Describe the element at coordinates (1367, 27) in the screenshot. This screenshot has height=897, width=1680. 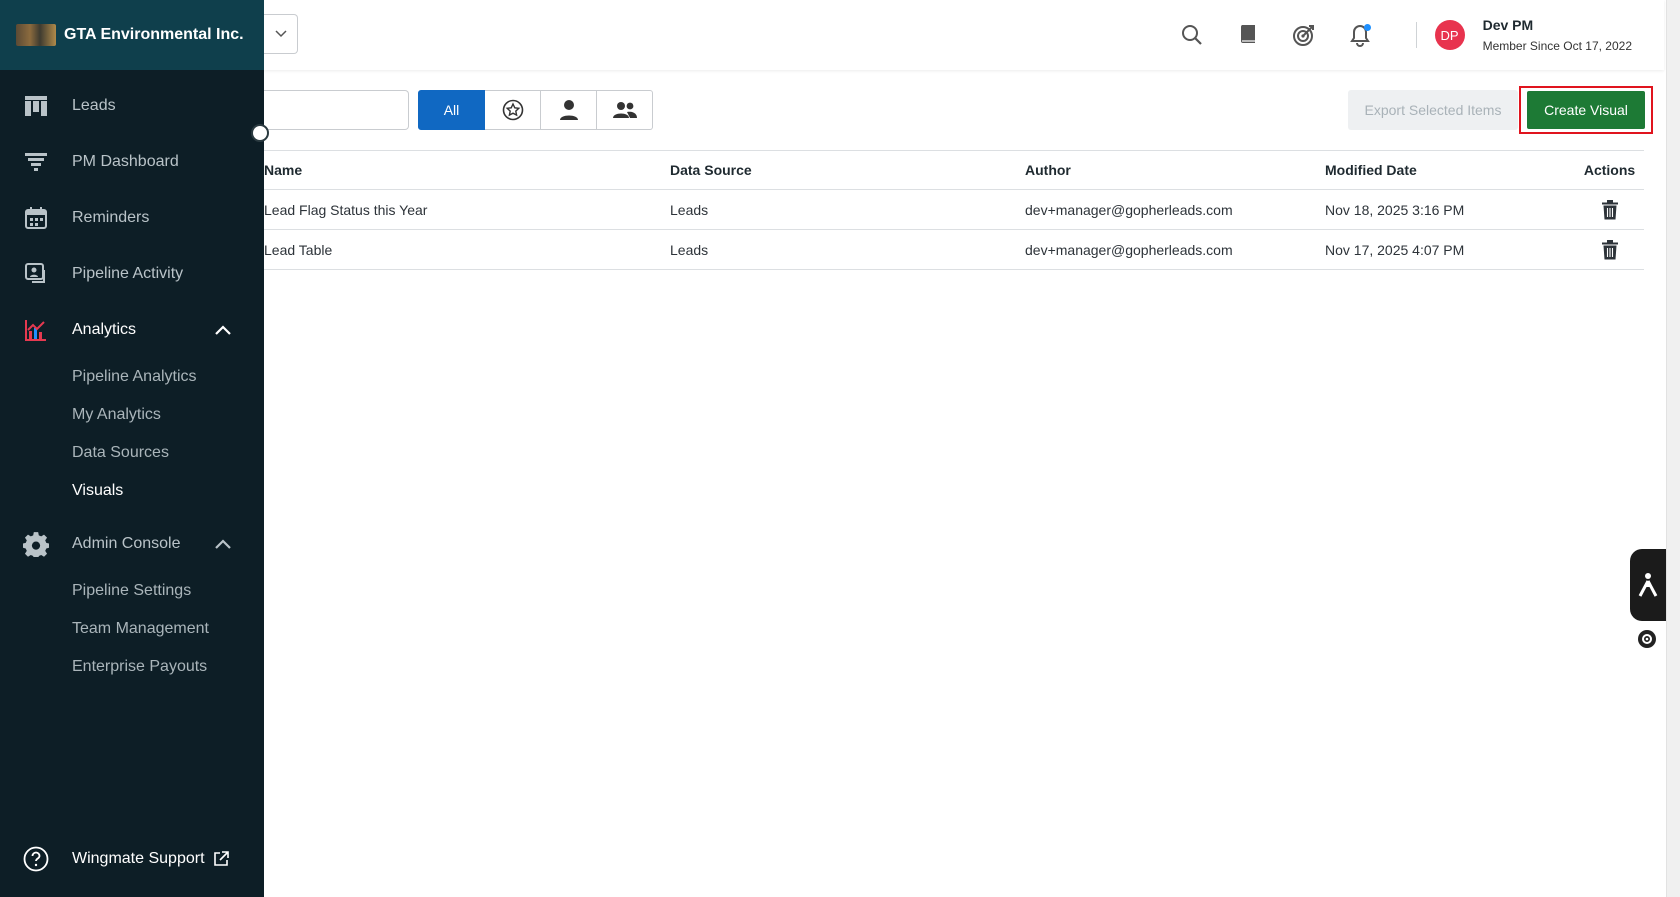
I see `notification-dot` at that location.